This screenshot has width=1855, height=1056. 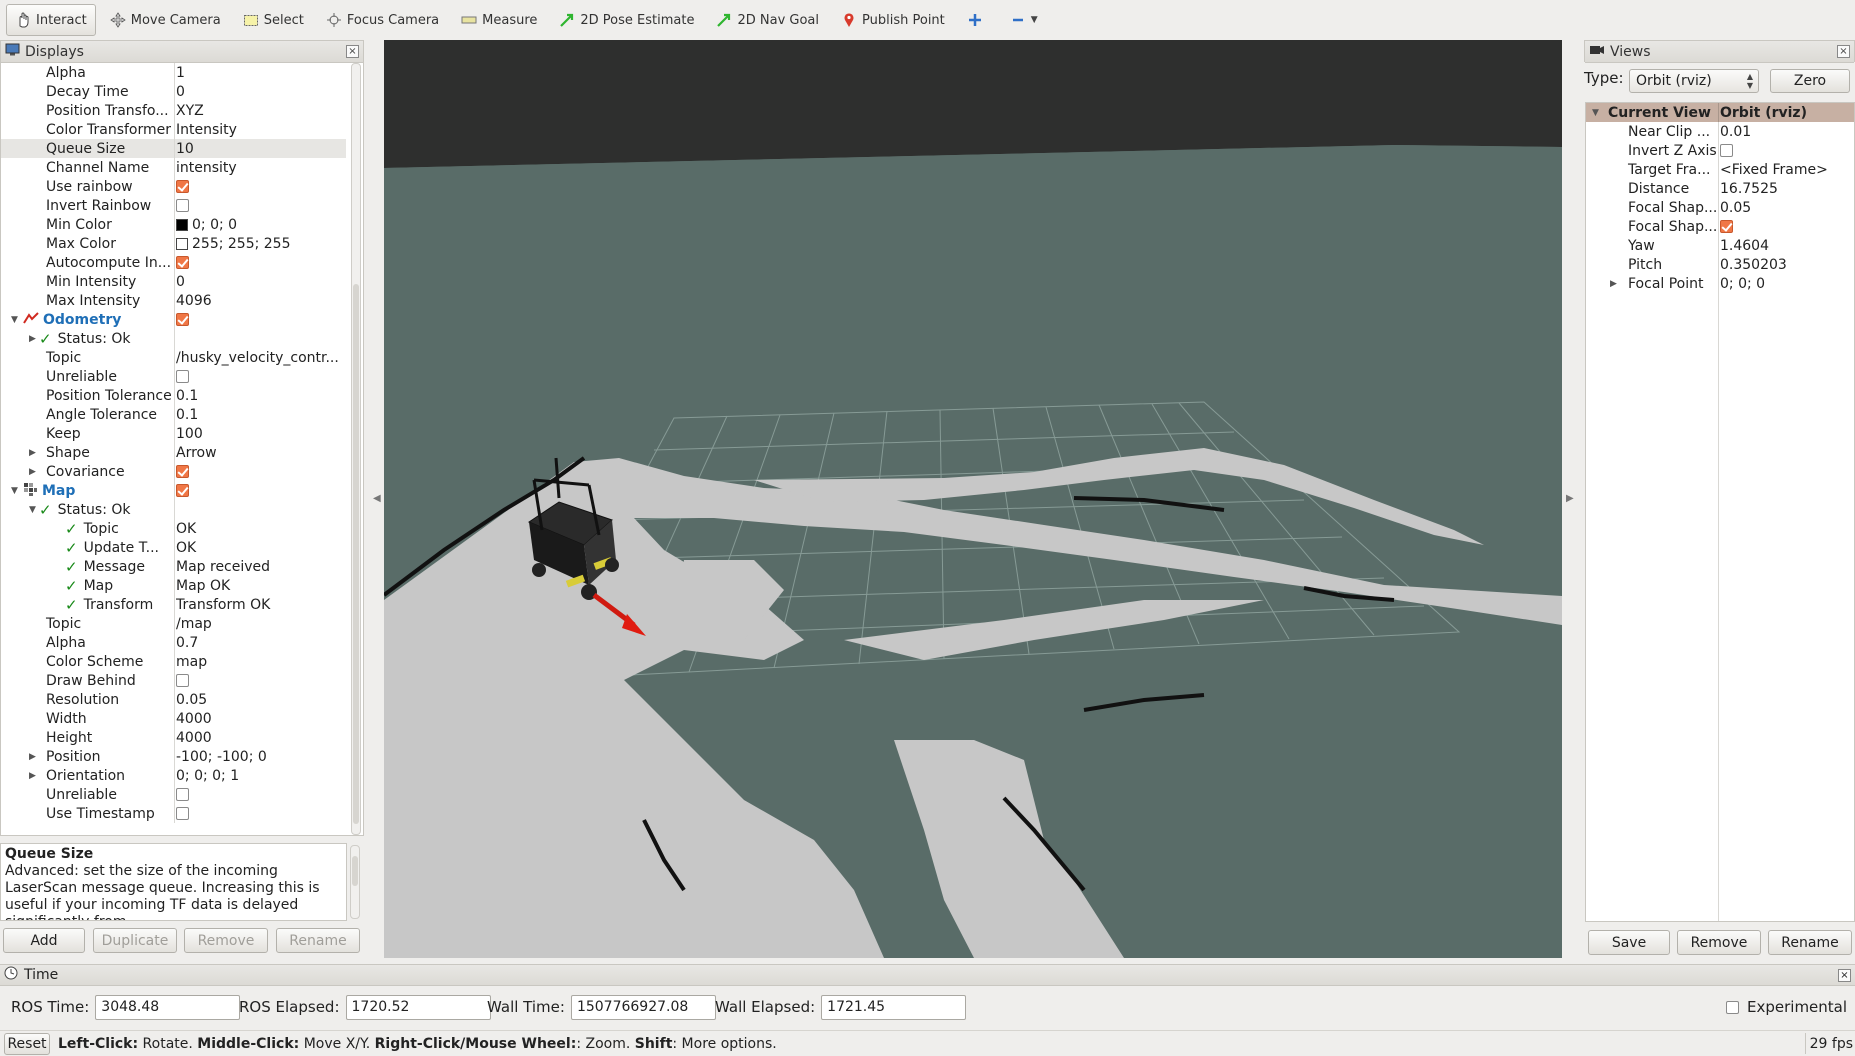 I want to click on tree-row: Invert Rainbow, so click(x=173, y=205).